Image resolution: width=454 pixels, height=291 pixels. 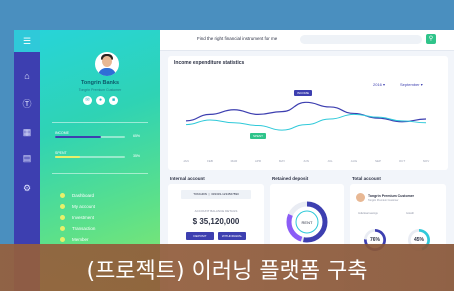 I want to click on customer-avatar, so click(x=360, y=197).